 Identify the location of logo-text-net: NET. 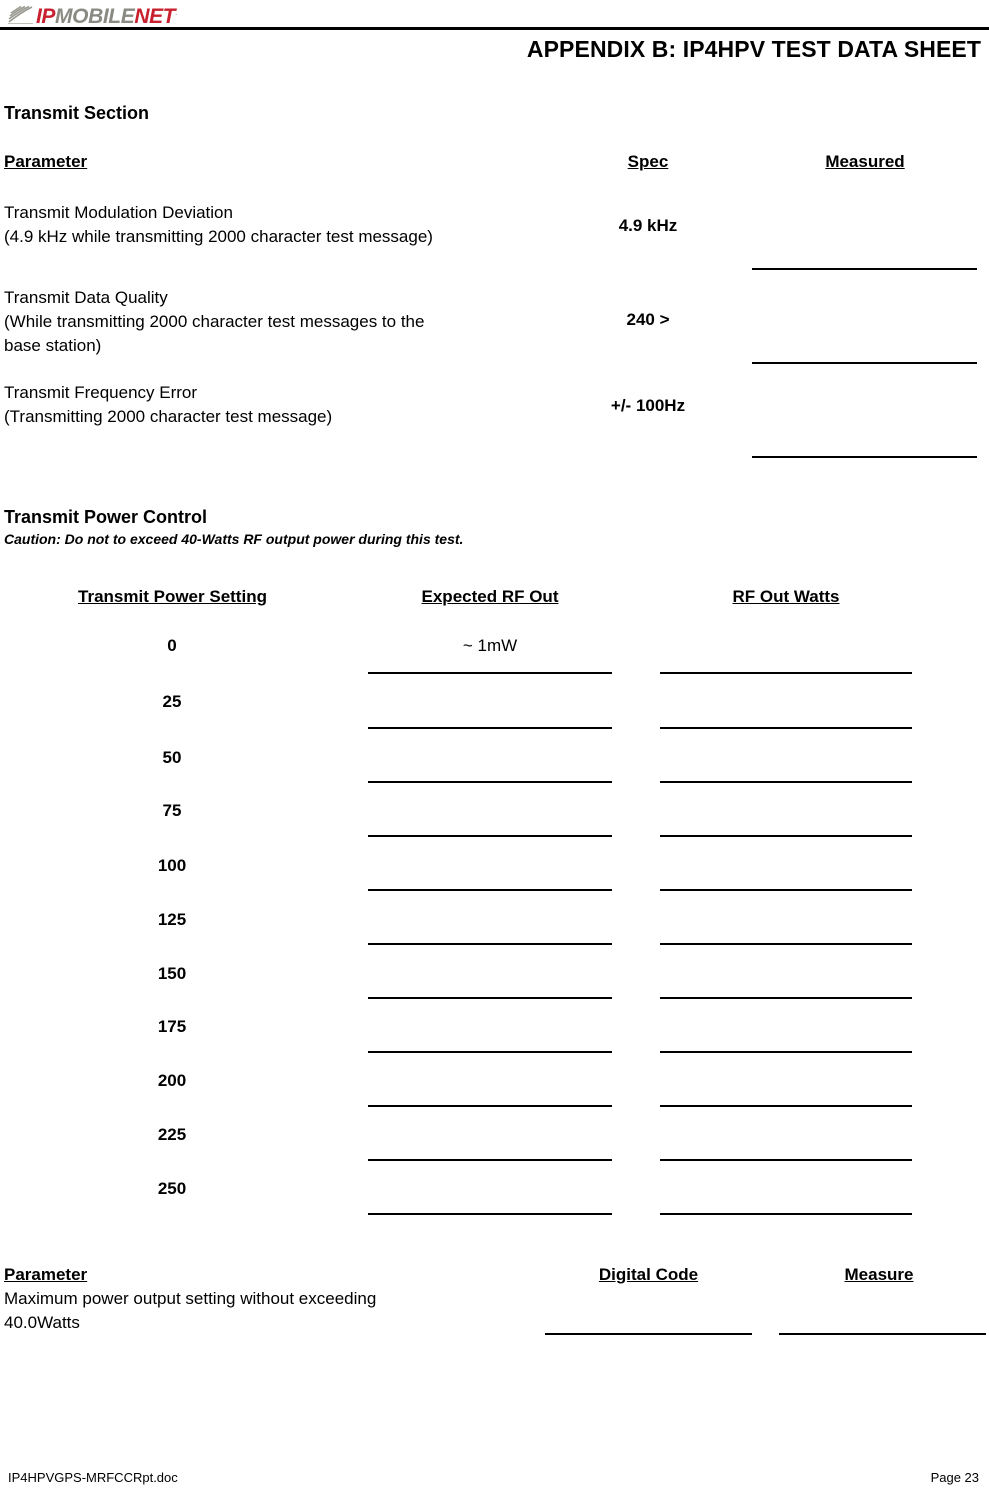
(155, 16).